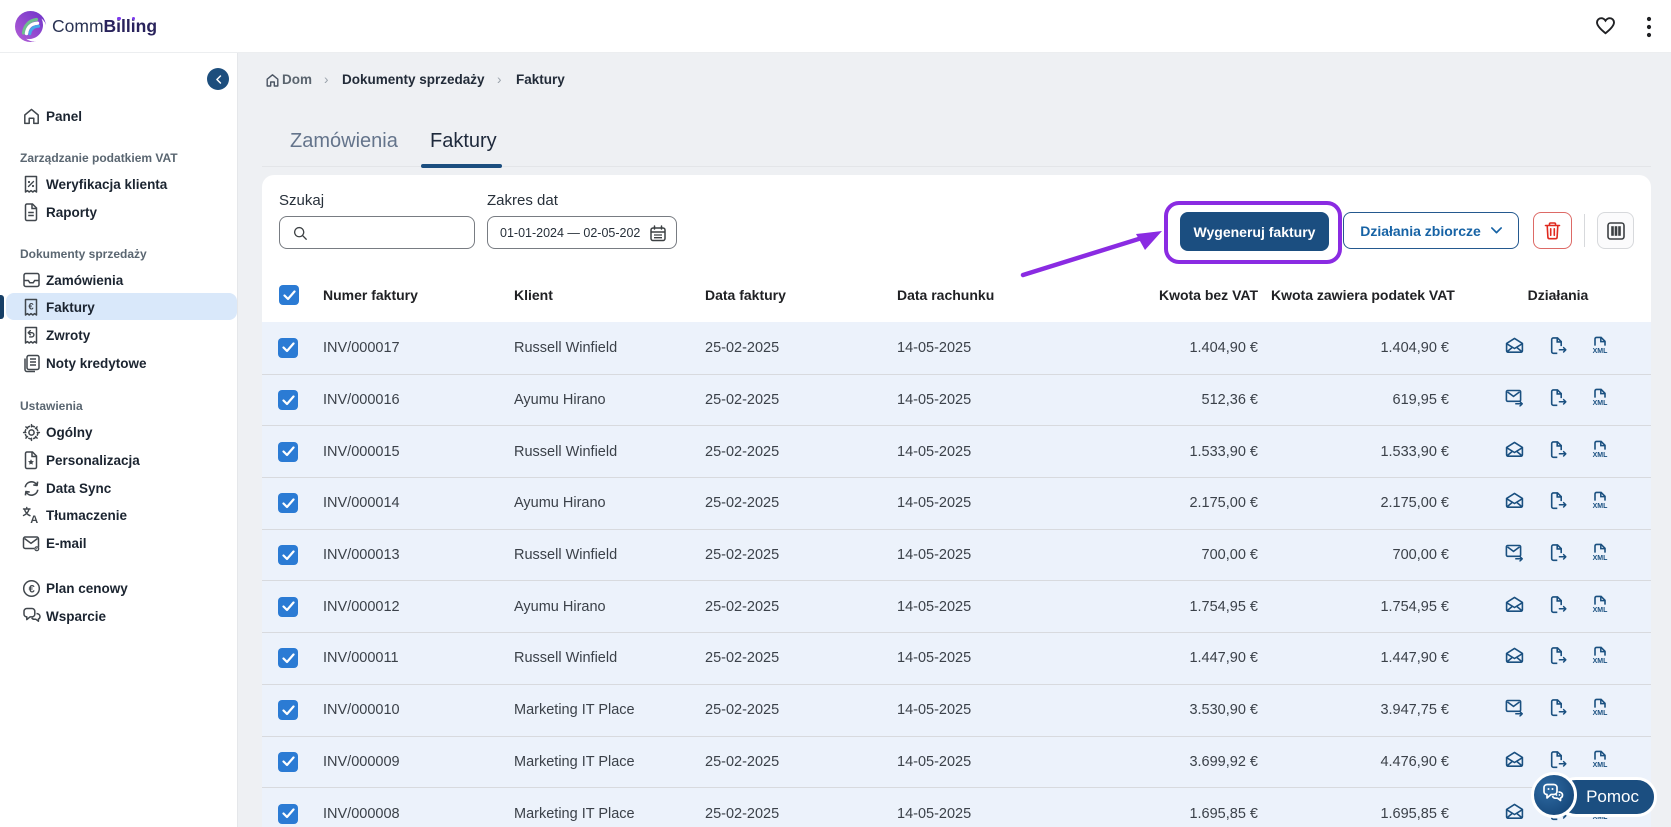 The width and height of the screenshot is (1671, 827). Describe the element at coordinates (34, 519) in the screenshot. I see `svg-text: A` at that location.